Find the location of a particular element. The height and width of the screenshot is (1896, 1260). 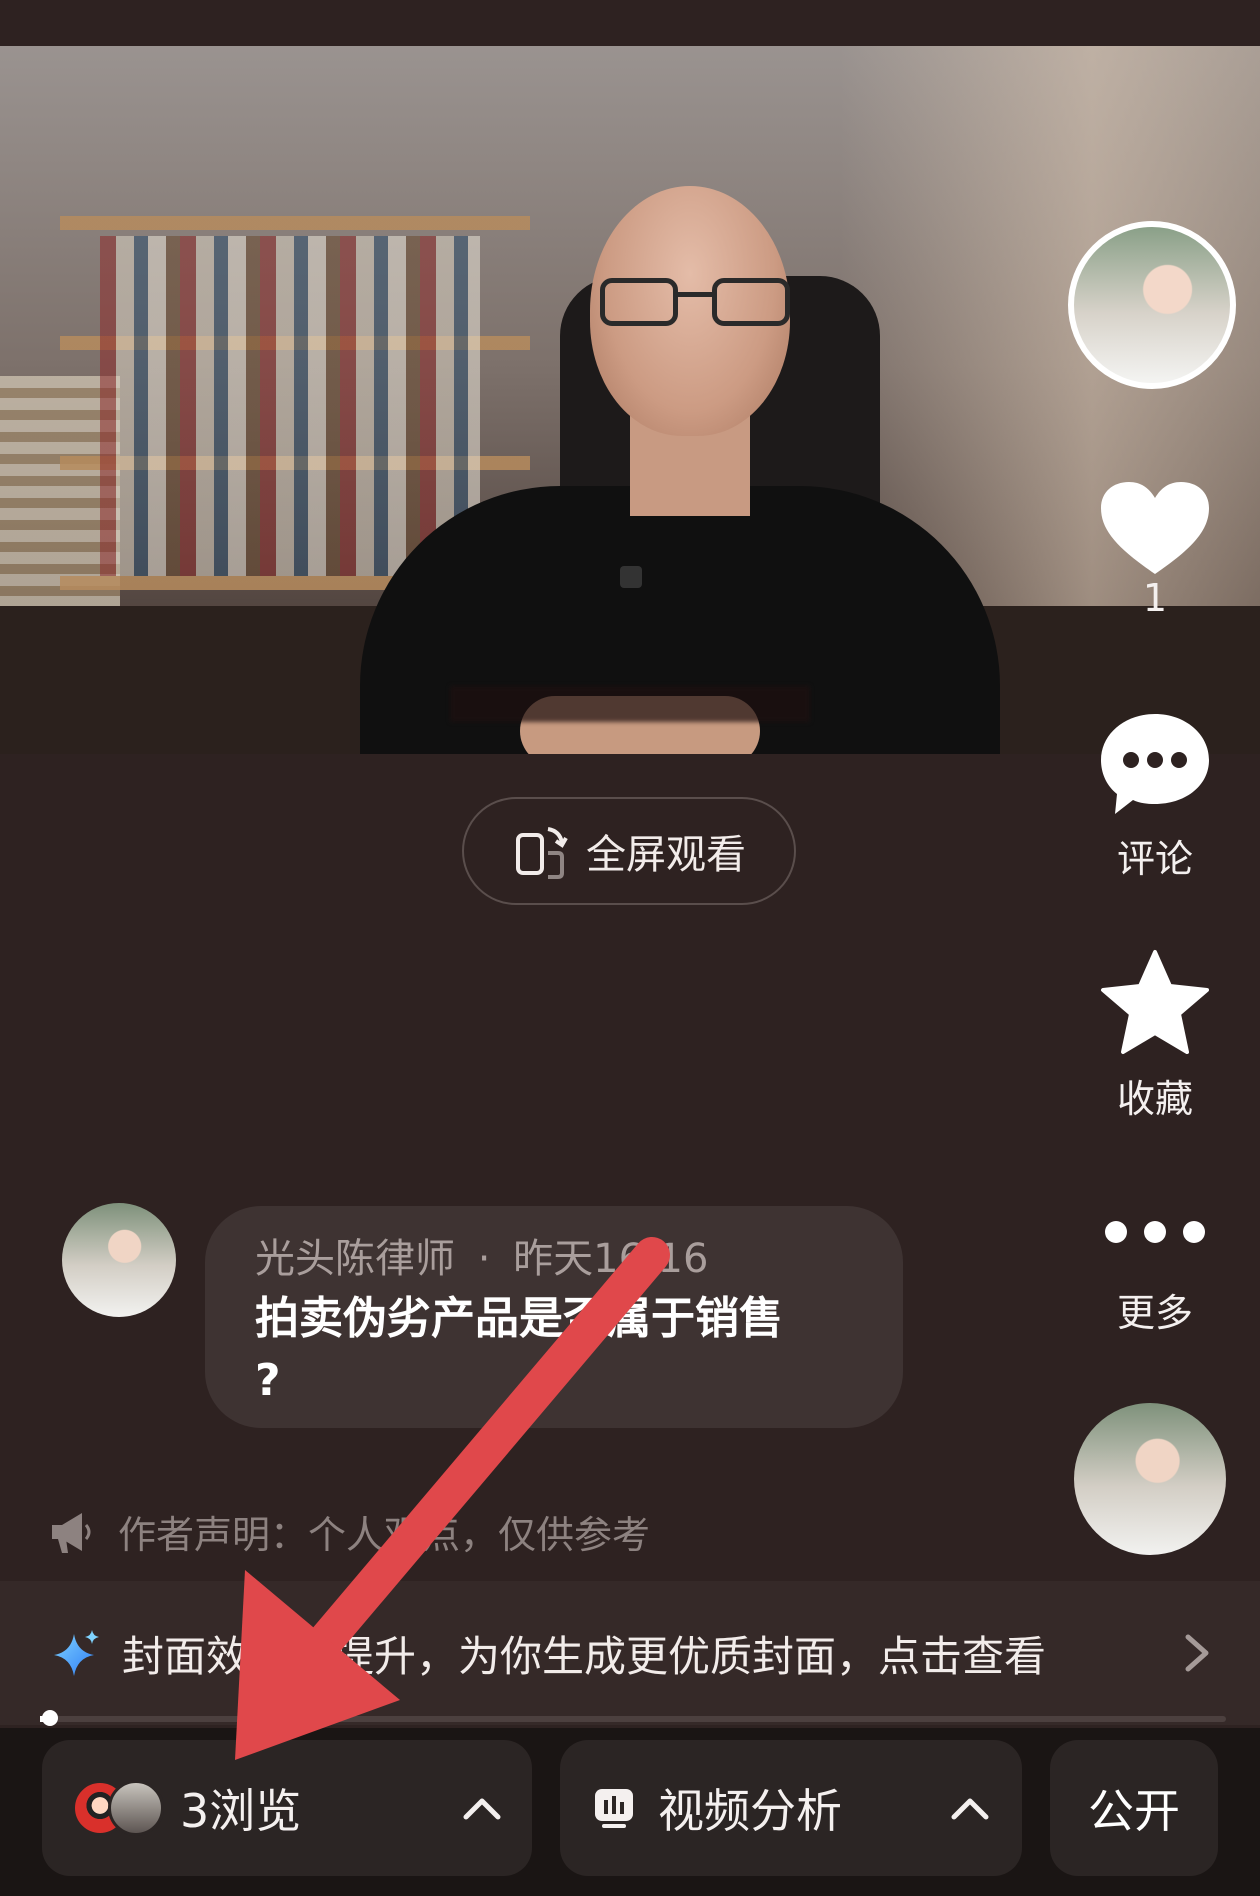

more-button: 更多 is located at coordinates (1155, 1274).